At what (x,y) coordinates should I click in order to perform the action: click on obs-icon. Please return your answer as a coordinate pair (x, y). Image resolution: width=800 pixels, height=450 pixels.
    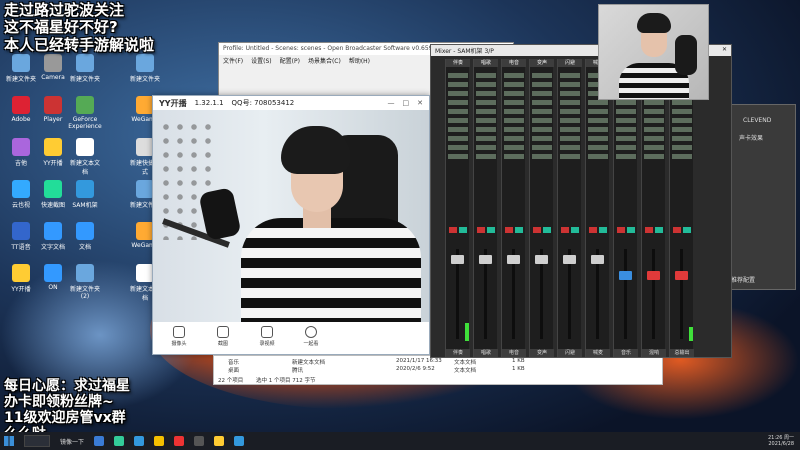
    Looking at the image, I should click on (199, 441).